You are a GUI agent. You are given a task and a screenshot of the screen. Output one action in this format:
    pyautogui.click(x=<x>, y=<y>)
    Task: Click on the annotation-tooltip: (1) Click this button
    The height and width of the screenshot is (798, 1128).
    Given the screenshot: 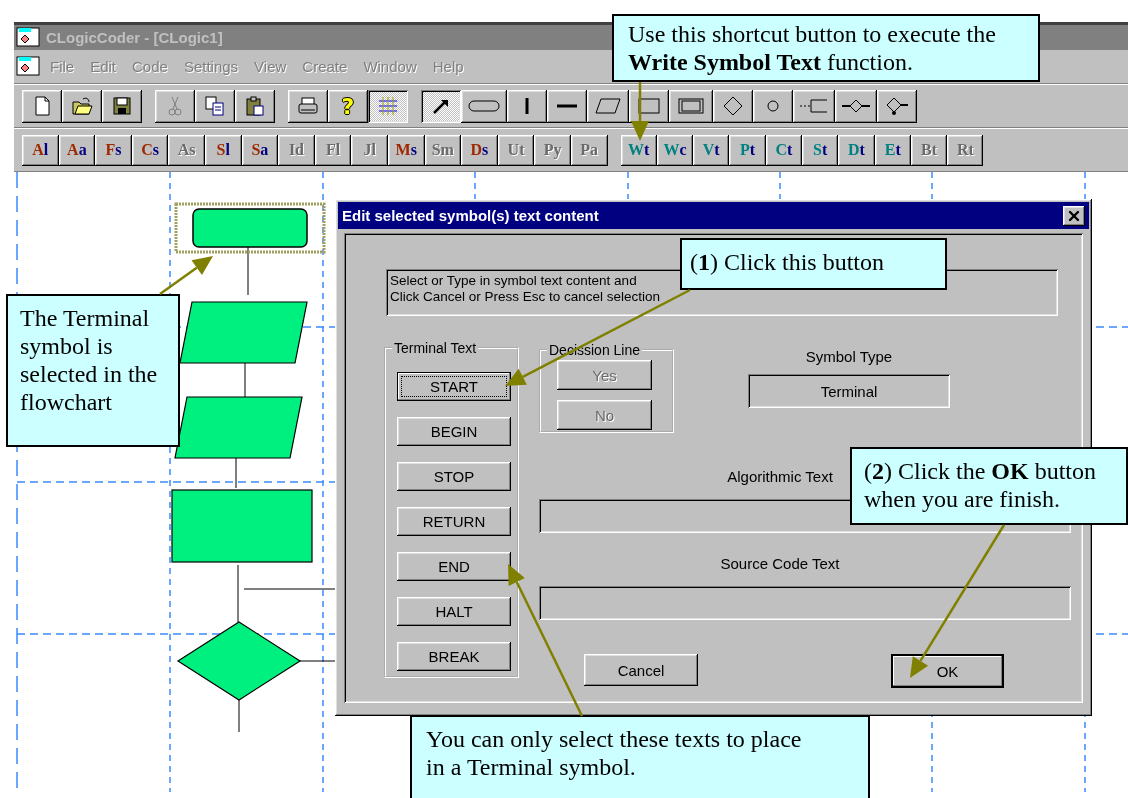 What is the action you would take?
    pyautogui.click(x=813, y=264)
    